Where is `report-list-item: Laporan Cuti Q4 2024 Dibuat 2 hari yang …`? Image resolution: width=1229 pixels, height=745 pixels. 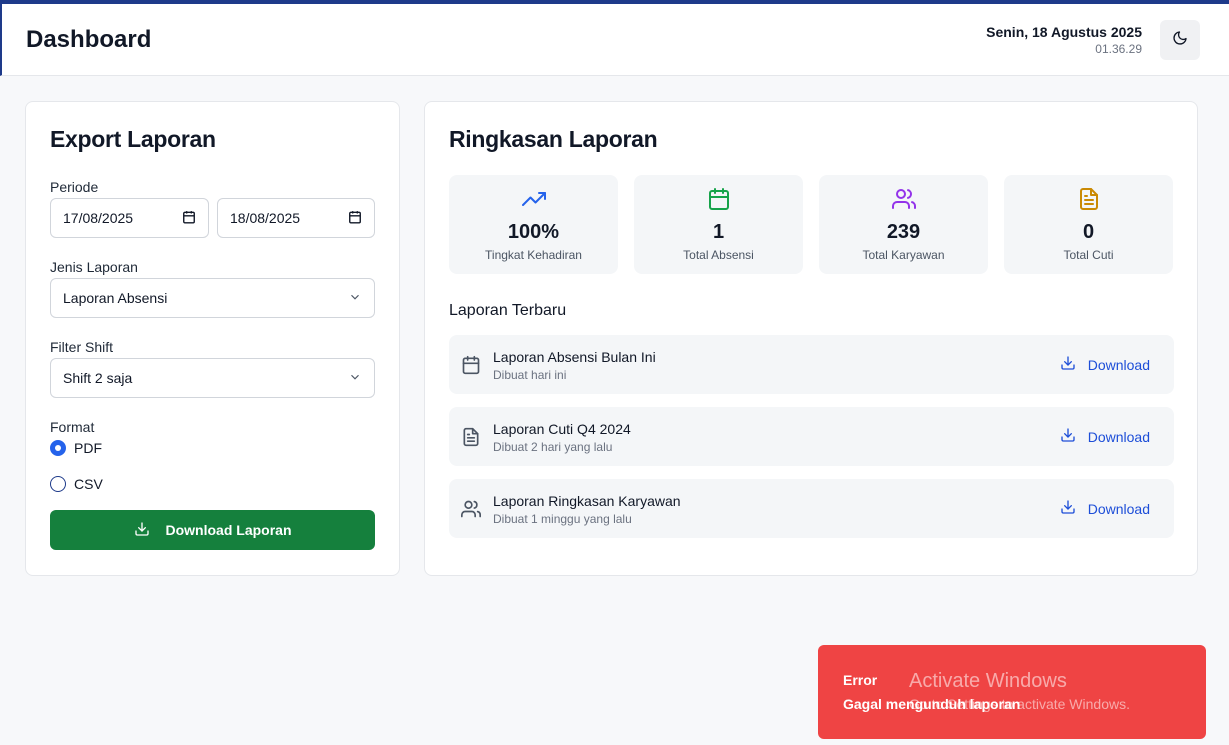 report-list-item: Laporan Cuti Q4 2024 Dibuat 2 hari yang … is located at coordinates (811, 436).